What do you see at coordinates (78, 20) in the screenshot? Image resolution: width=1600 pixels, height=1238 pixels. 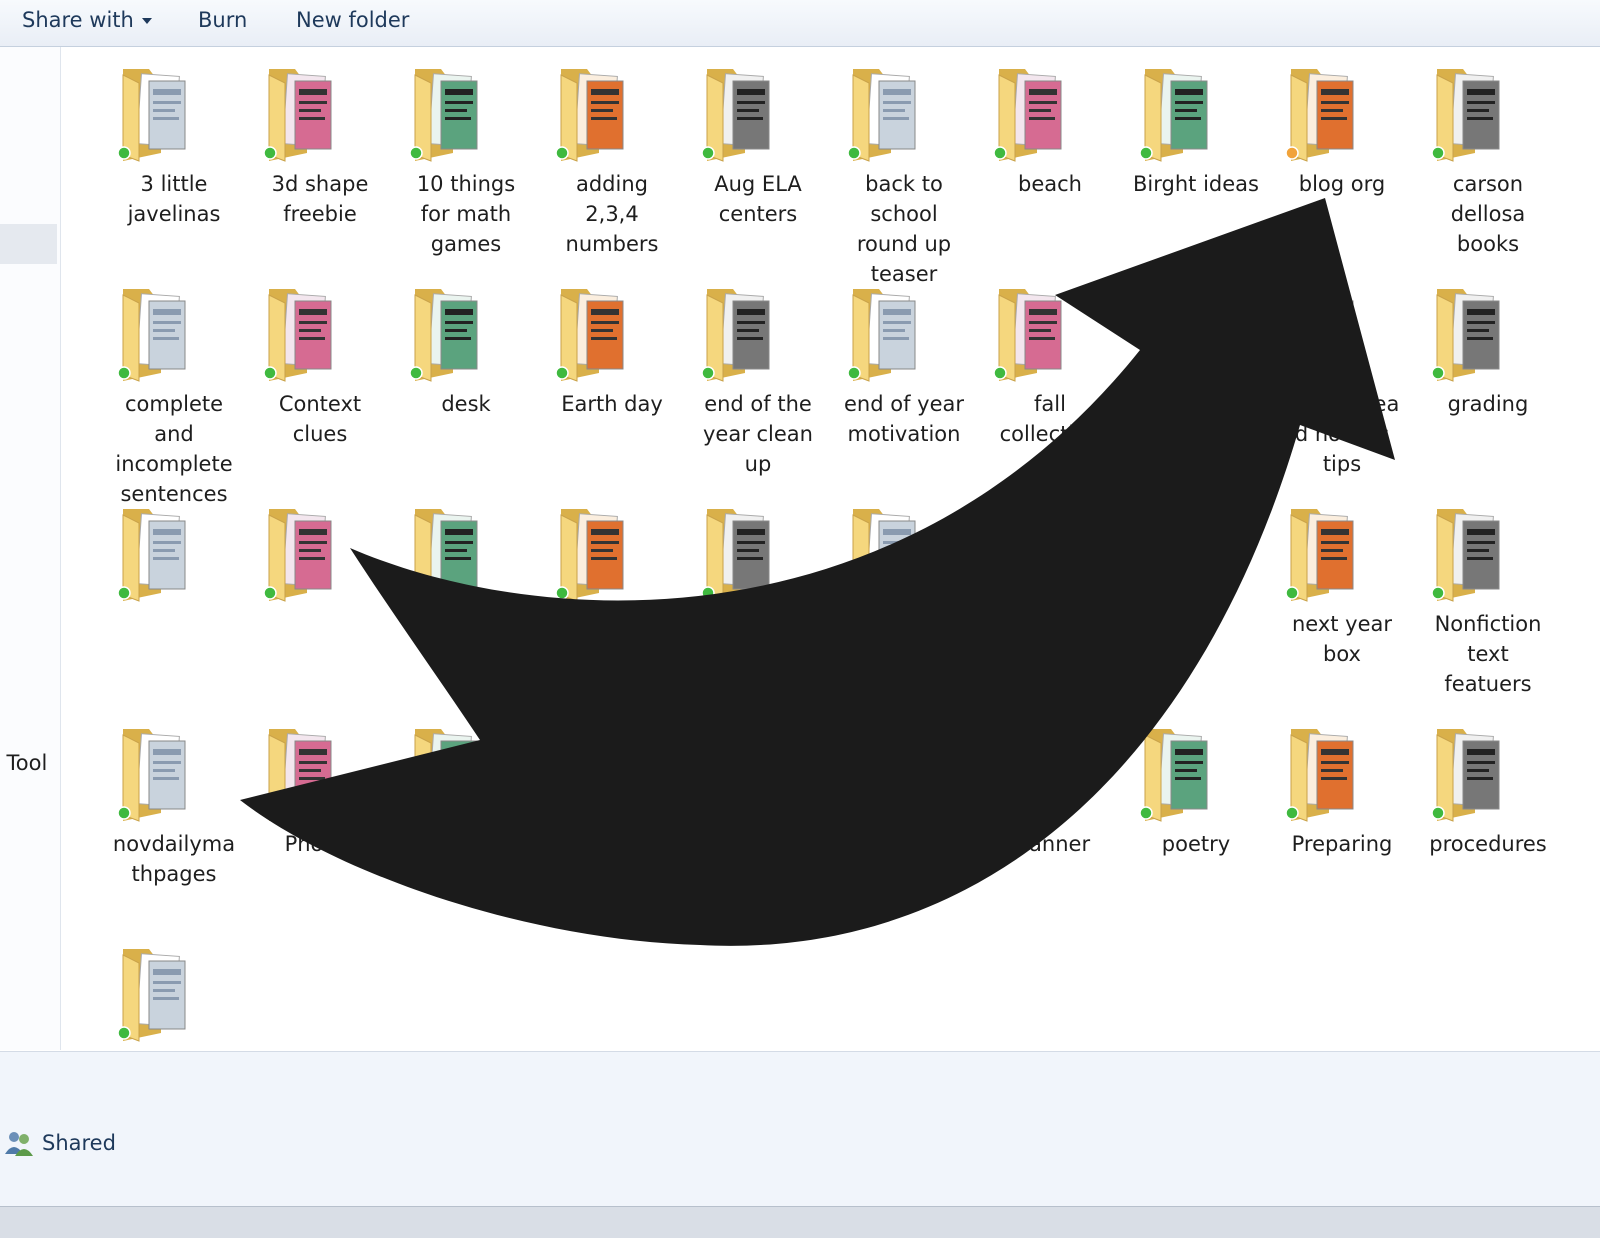 I see `share-with-label: Share with` at bounding box center [78, 20].